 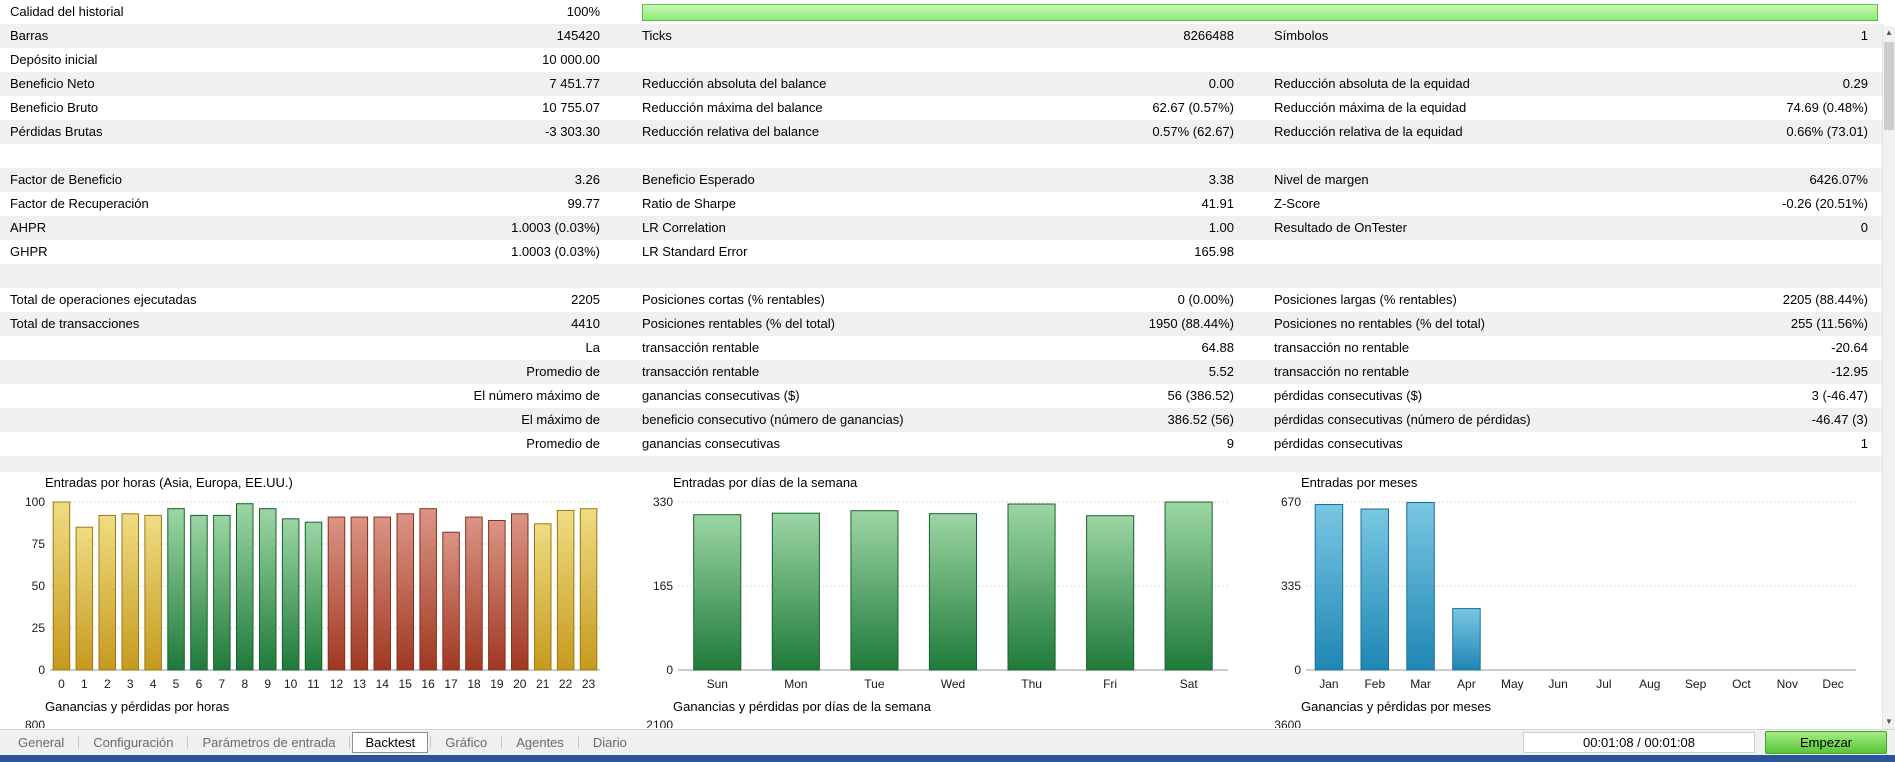 I want to click on svg-text: 16, so click(x=428, y=684).